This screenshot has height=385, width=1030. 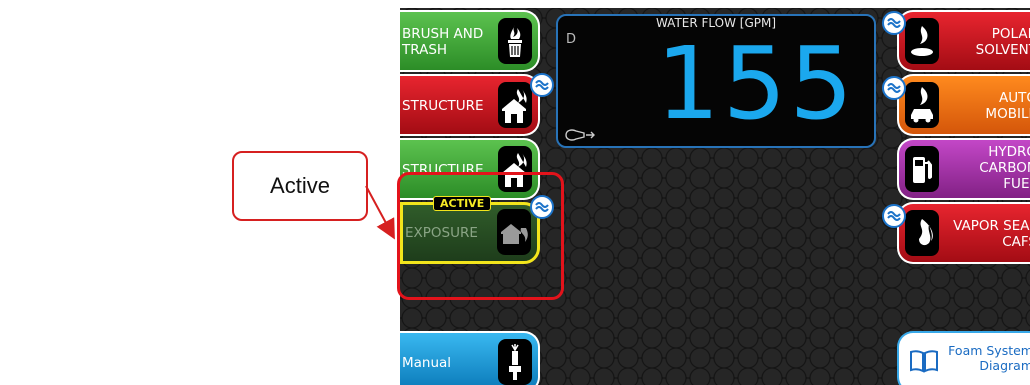 I want to click on water-flow-value: 155, so click(x=756, y=83).